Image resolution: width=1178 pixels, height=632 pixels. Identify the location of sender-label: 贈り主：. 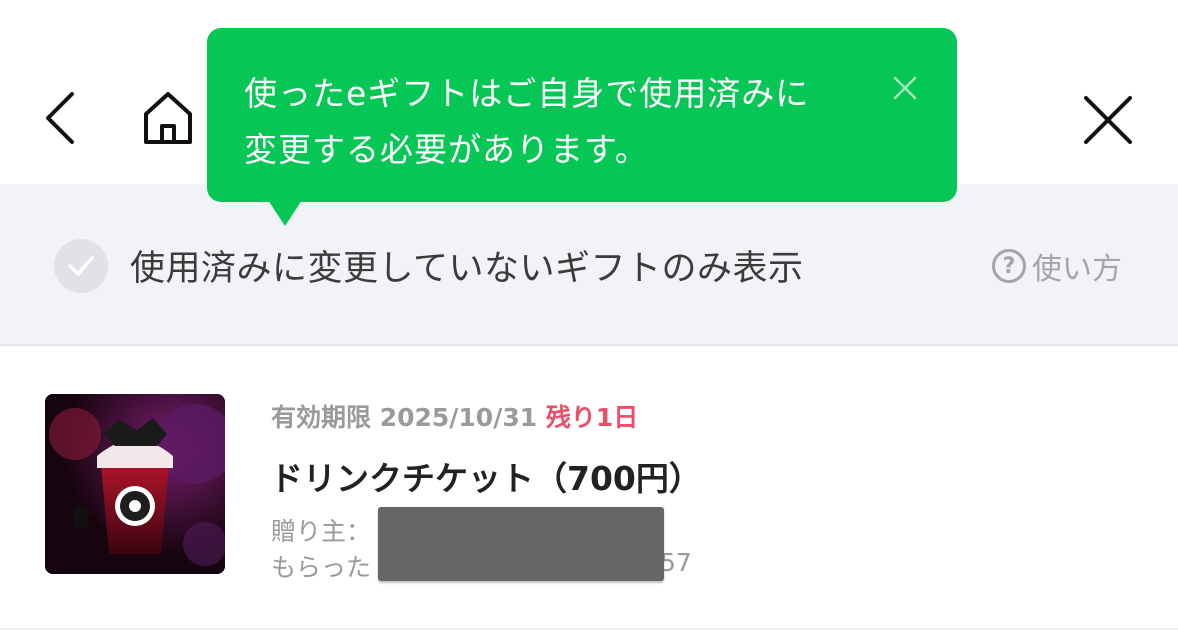
(321, 531).